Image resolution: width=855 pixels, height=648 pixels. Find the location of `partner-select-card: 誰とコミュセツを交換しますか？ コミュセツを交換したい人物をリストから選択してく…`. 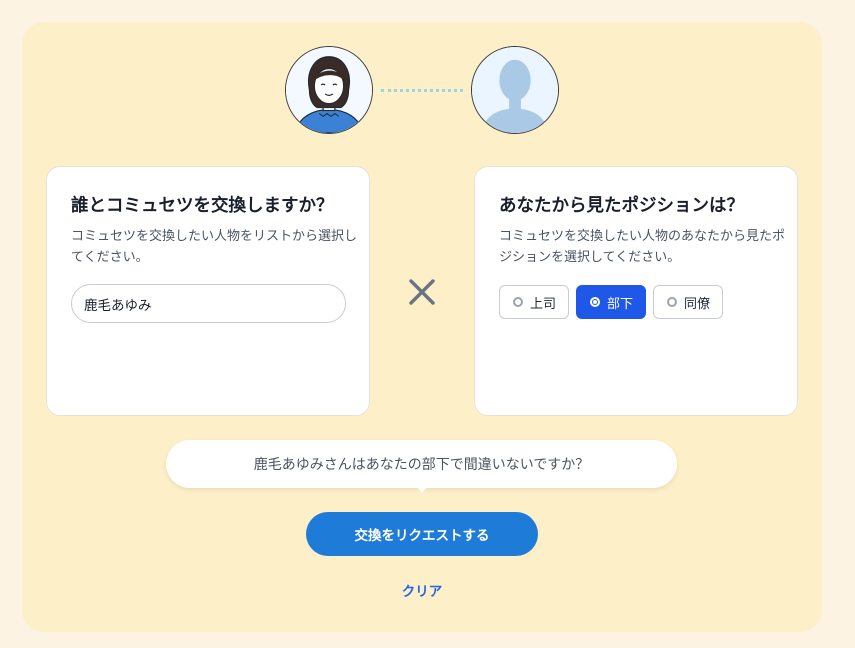

partner-select-card: 誰とコミュセツを交換しますか？ コミュセツを交換したい人物をリストから選択してく… is located at coordinates (208, 291).